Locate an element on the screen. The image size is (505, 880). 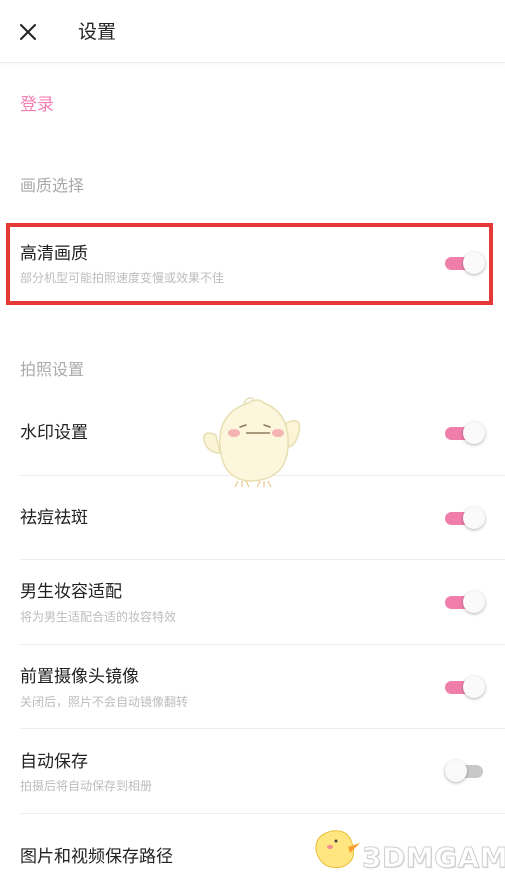
page-title: 设置 is located at coordinates (97, 32).